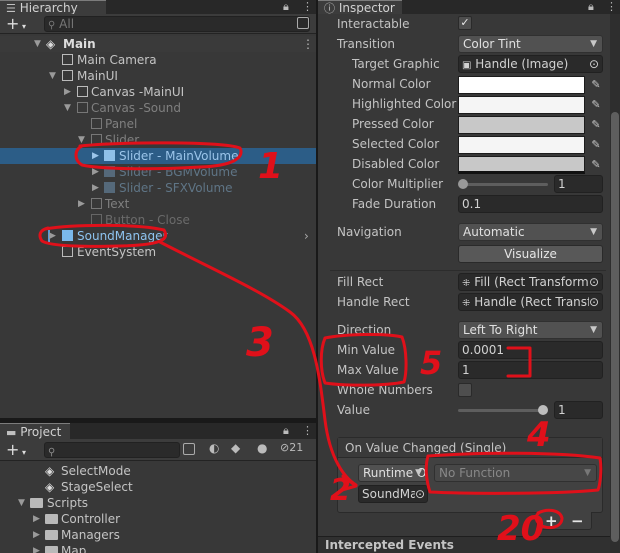 The image size is (620, 553). Describe the element at coordinates (369, 232) in the screenshot. I see `navigation-label: Navigation` at that location.